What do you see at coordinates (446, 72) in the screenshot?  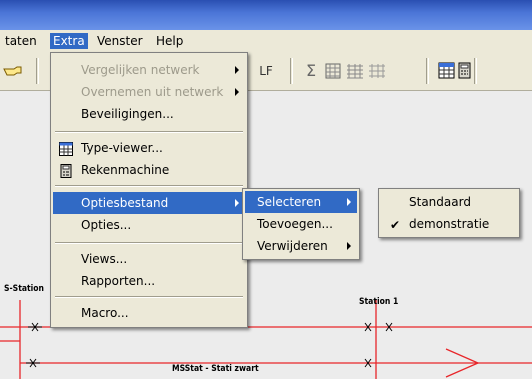 I see `table-view-icon` at bounding box center [446, 72].